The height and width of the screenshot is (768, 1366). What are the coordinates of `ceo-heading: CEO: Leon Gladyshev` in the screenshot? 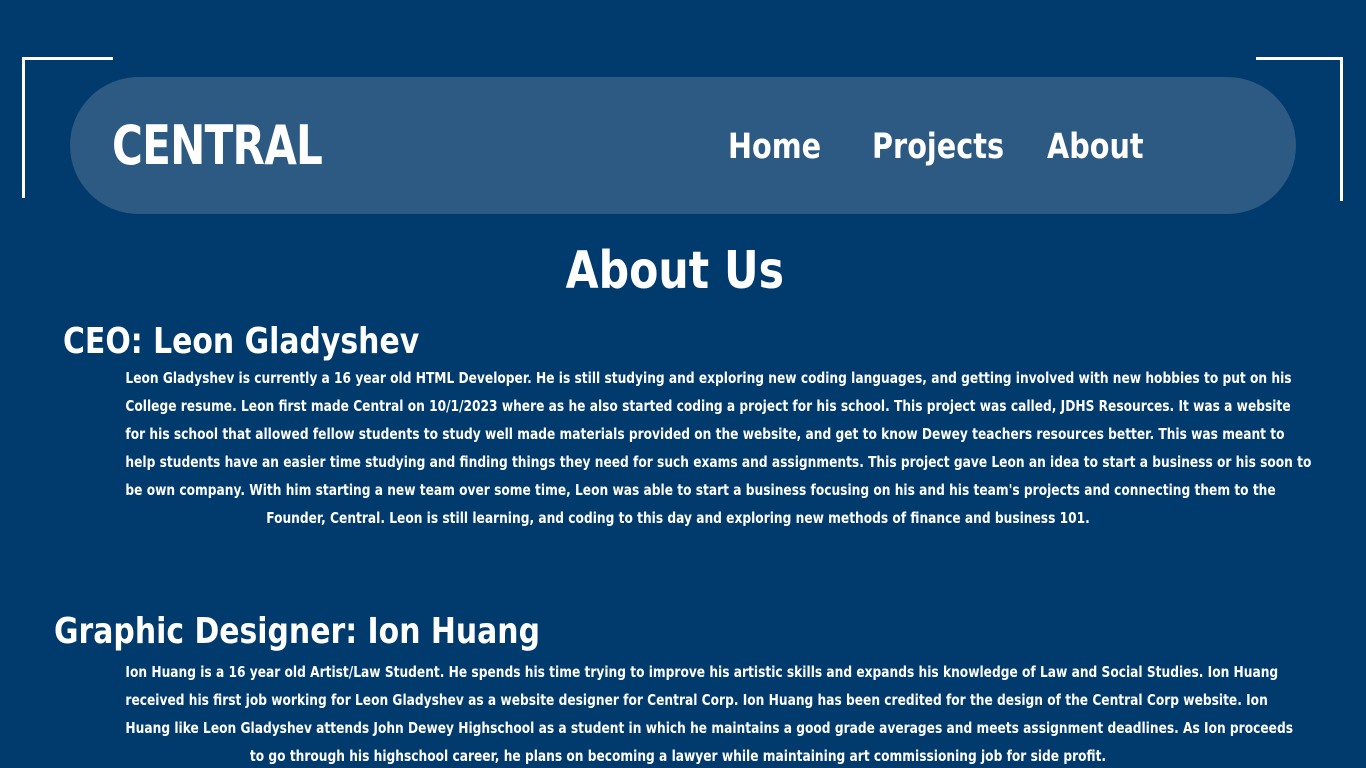 It's located at (241, 341).